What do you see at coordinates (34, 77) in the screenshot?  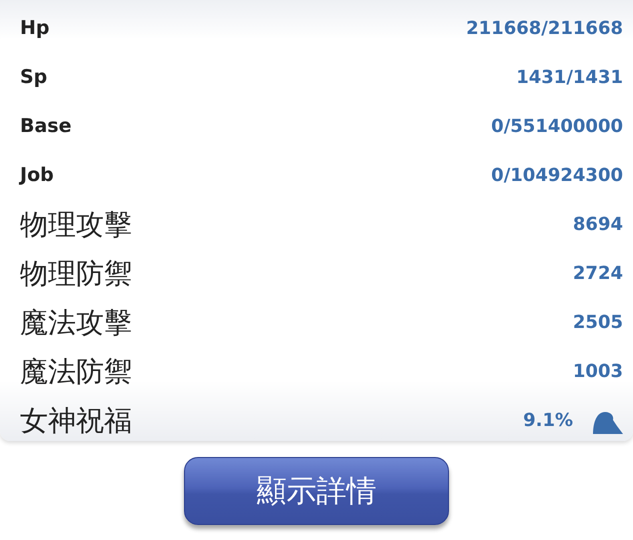 I see `stat-label: Sp` at bounding box center [34, 77].